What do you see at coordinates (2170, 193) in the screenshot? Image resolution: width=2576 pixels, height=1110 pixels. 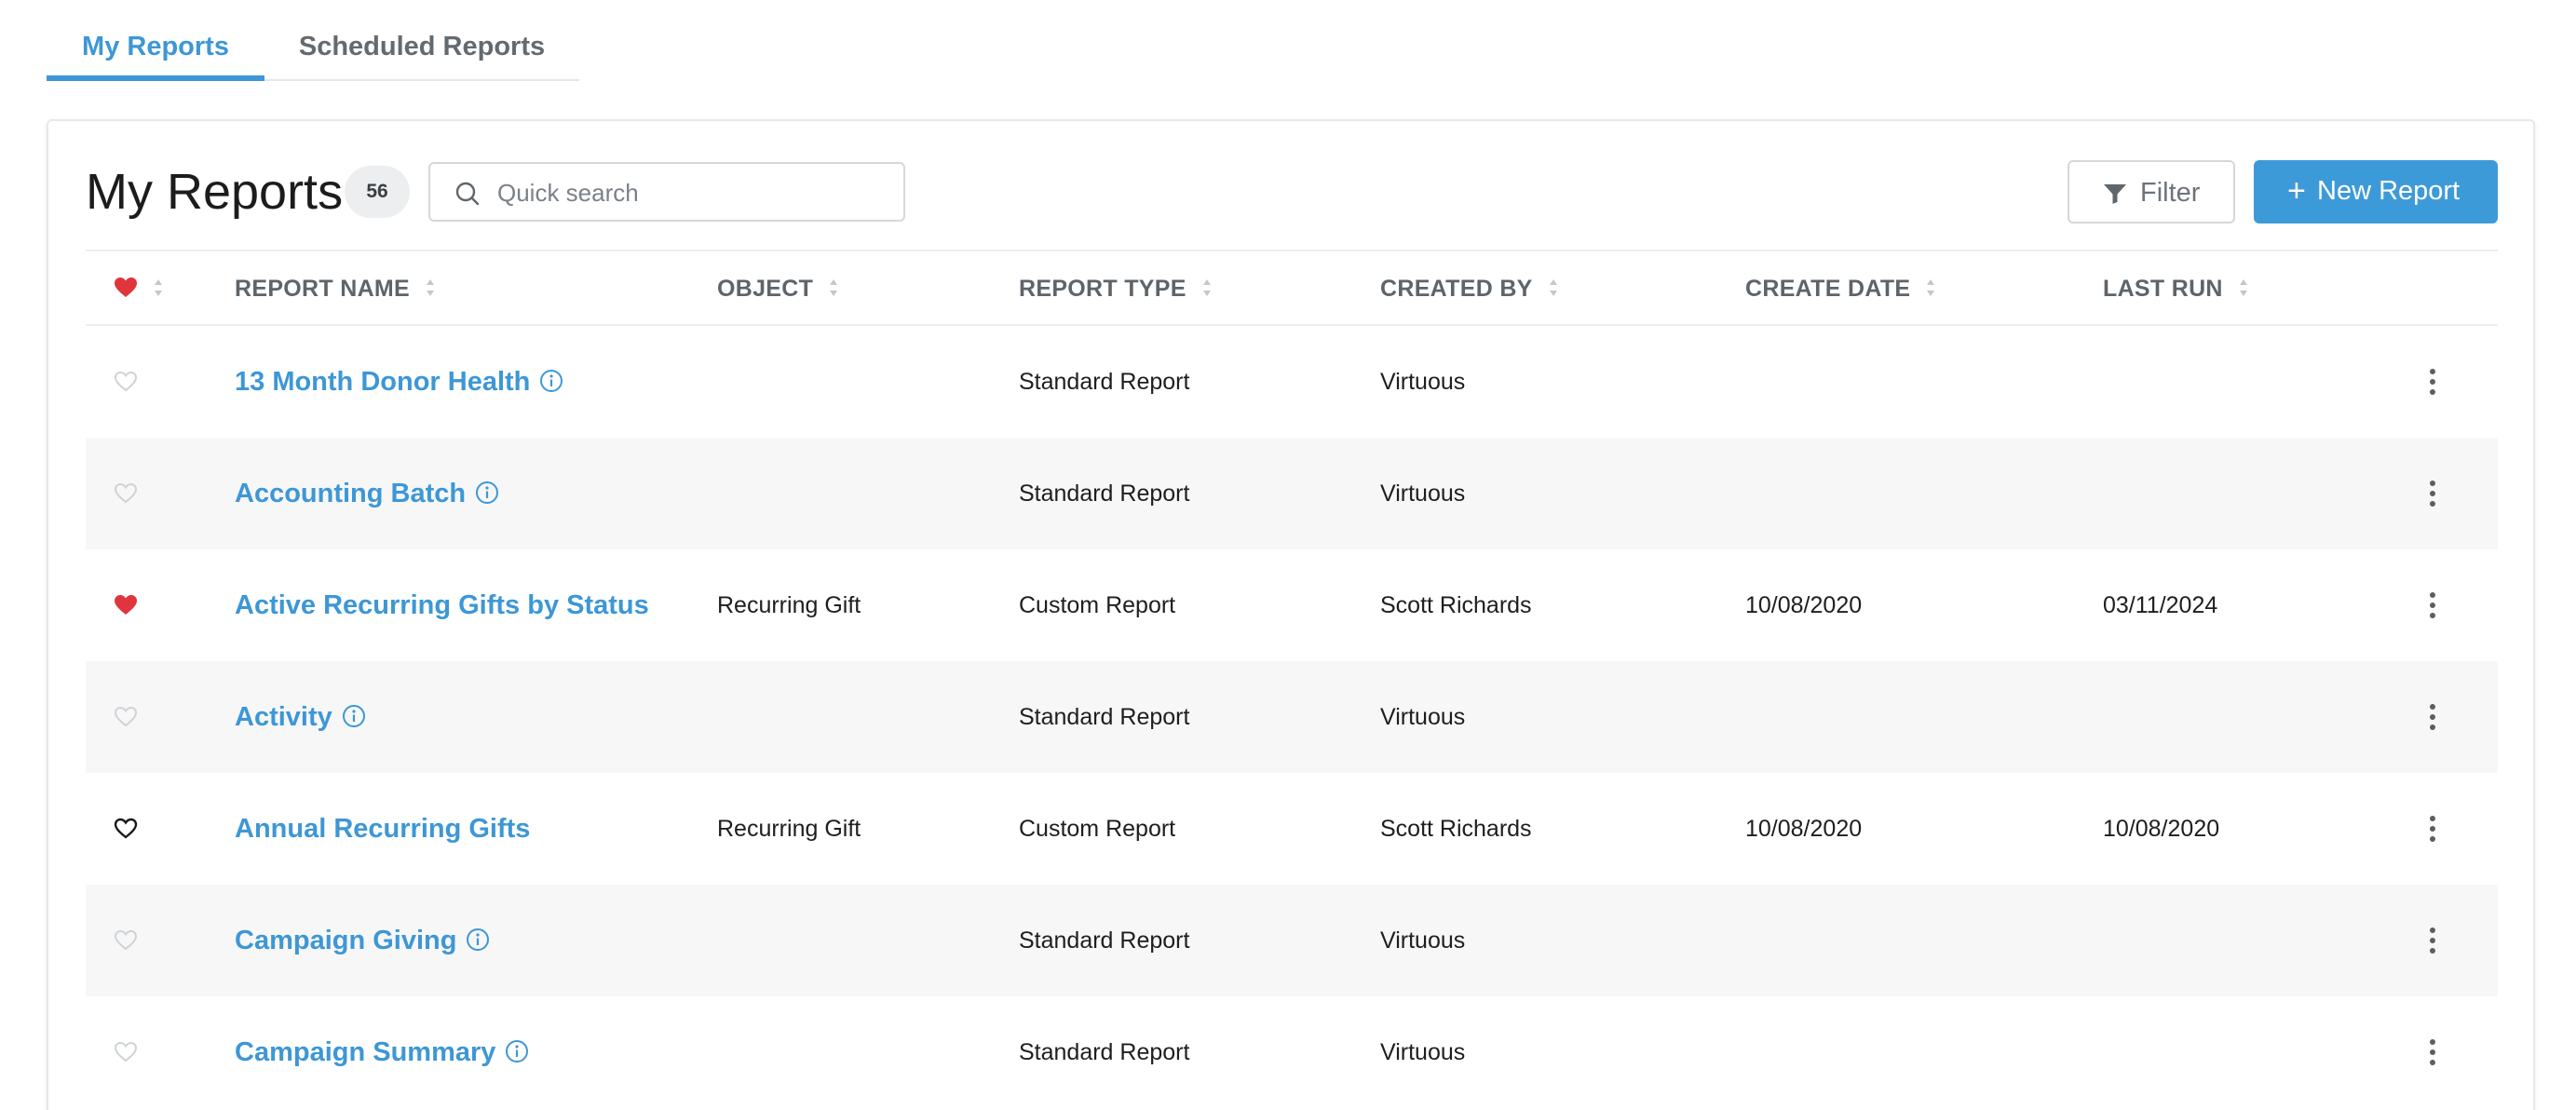 I see `filter-button-label: Filter` at bounding box center [2170, 193].